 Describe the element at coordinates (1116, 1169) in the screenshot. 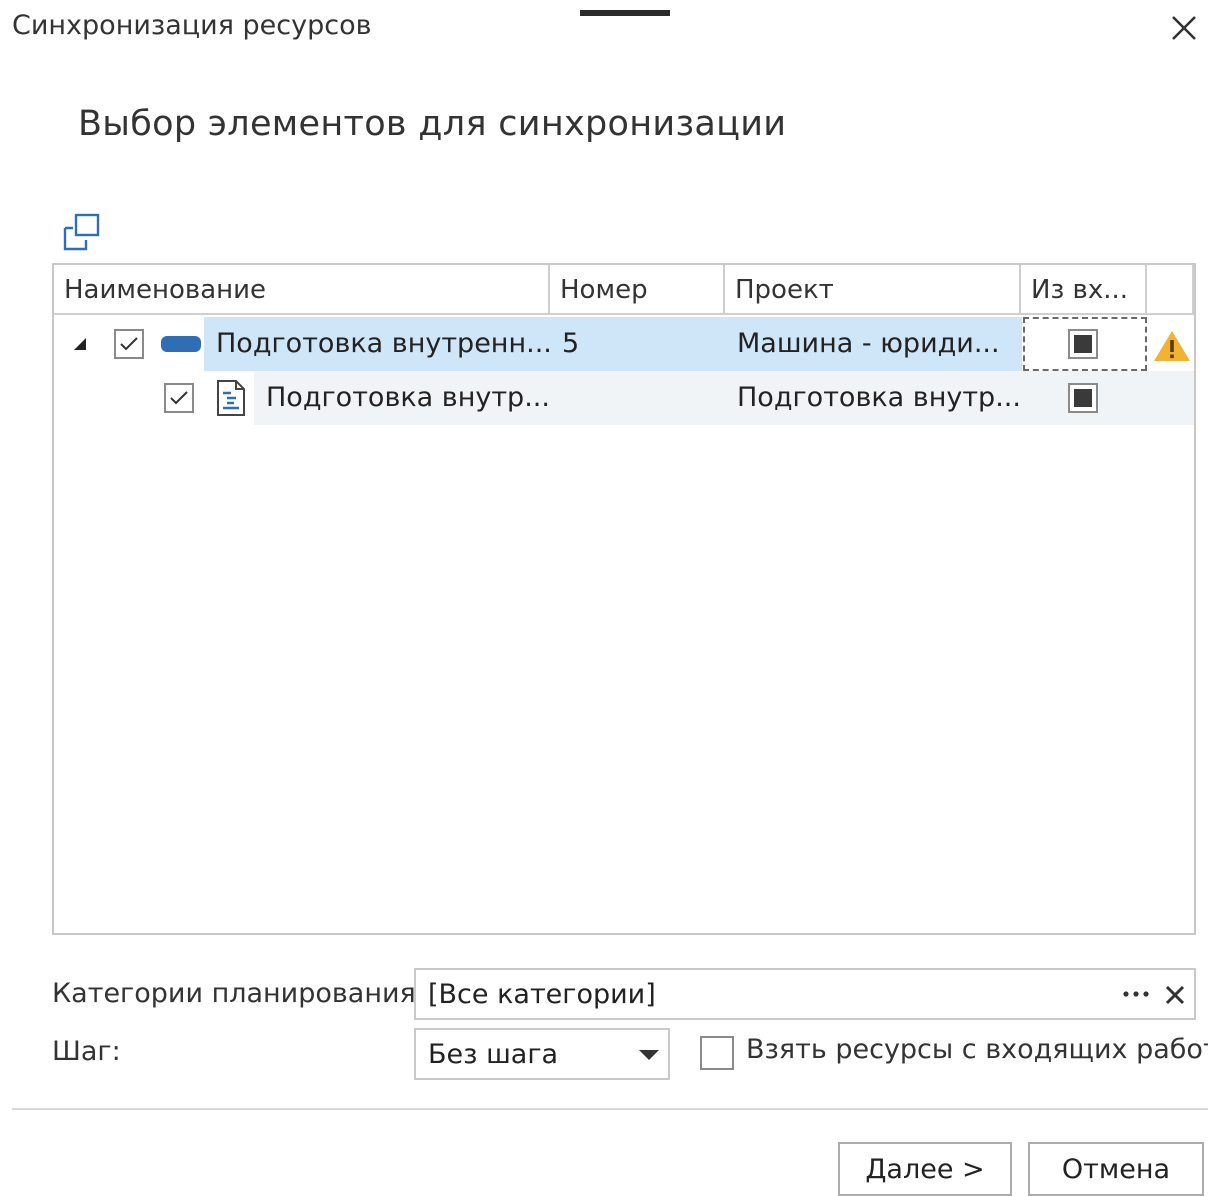

I see `cancel-button: Отмена` at that location.